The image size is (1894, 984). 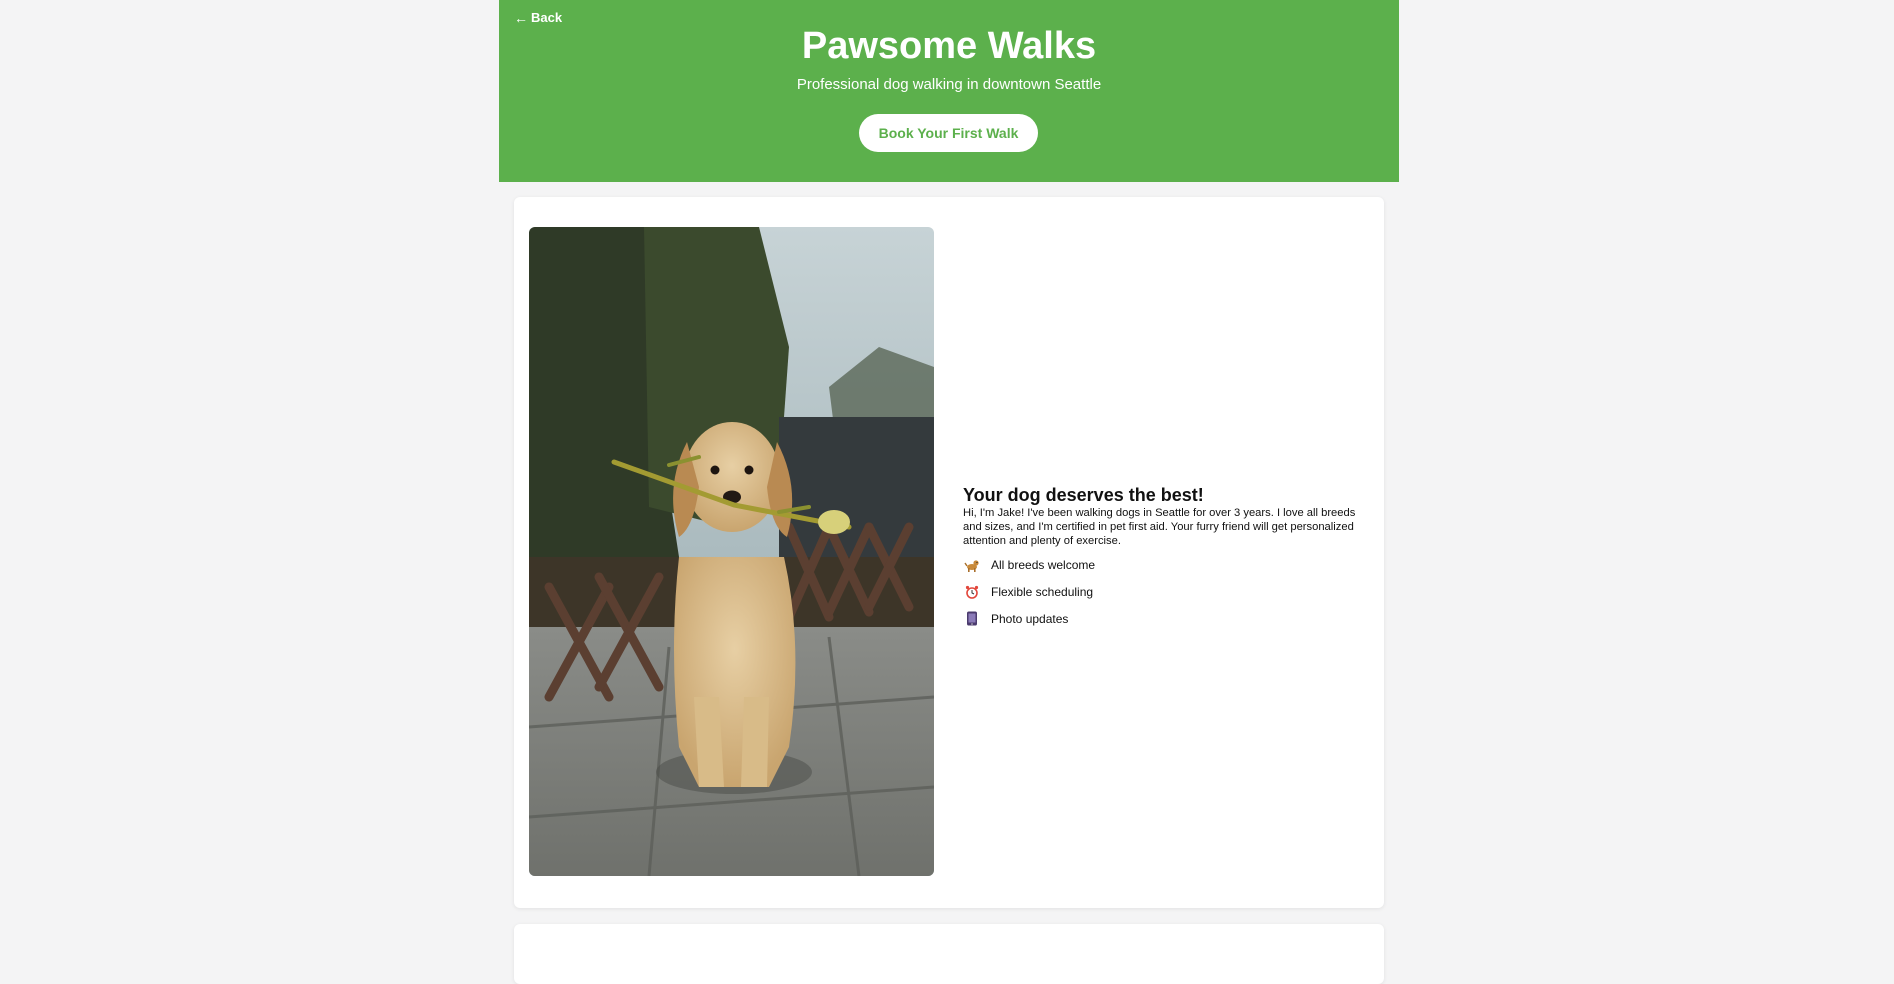 What do you see at coordinates (1043, 564) in the screenshot?
I see `feature-label: All breeds welcome` at bounding box center [1043, 564].